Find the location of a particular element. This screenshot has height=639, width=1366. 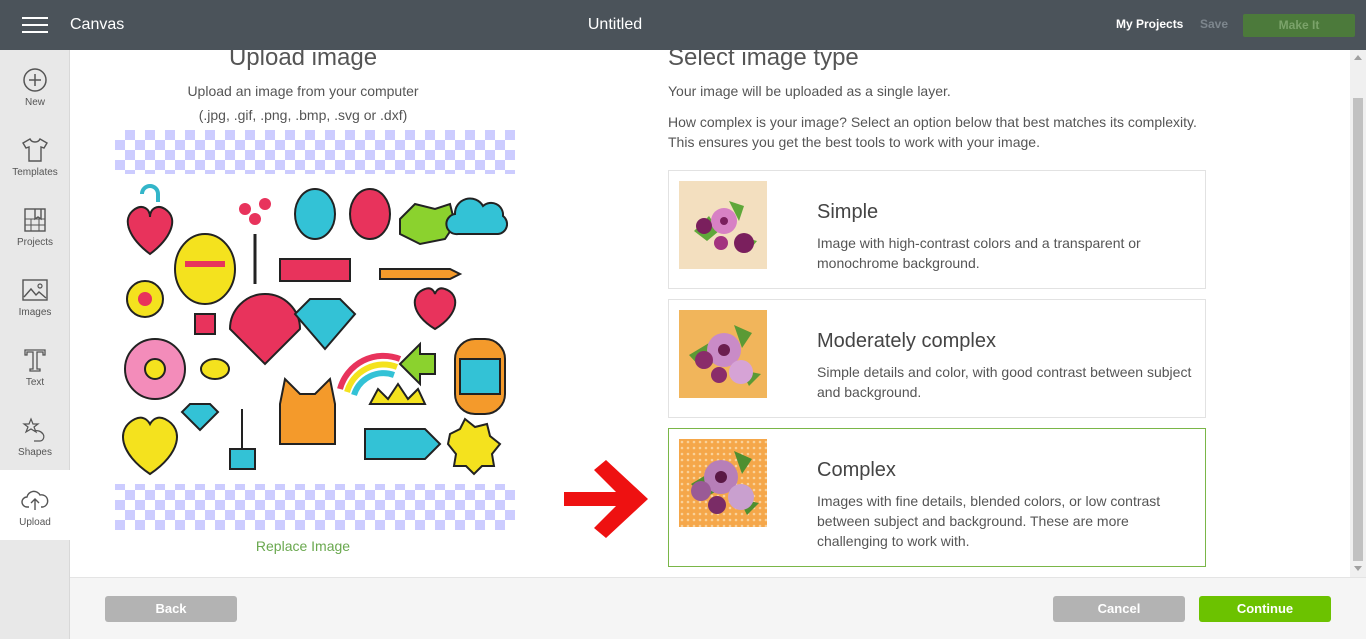

top-bar: Canvas Untitled My Projects Save Make It is located at coordinates (683, 25).